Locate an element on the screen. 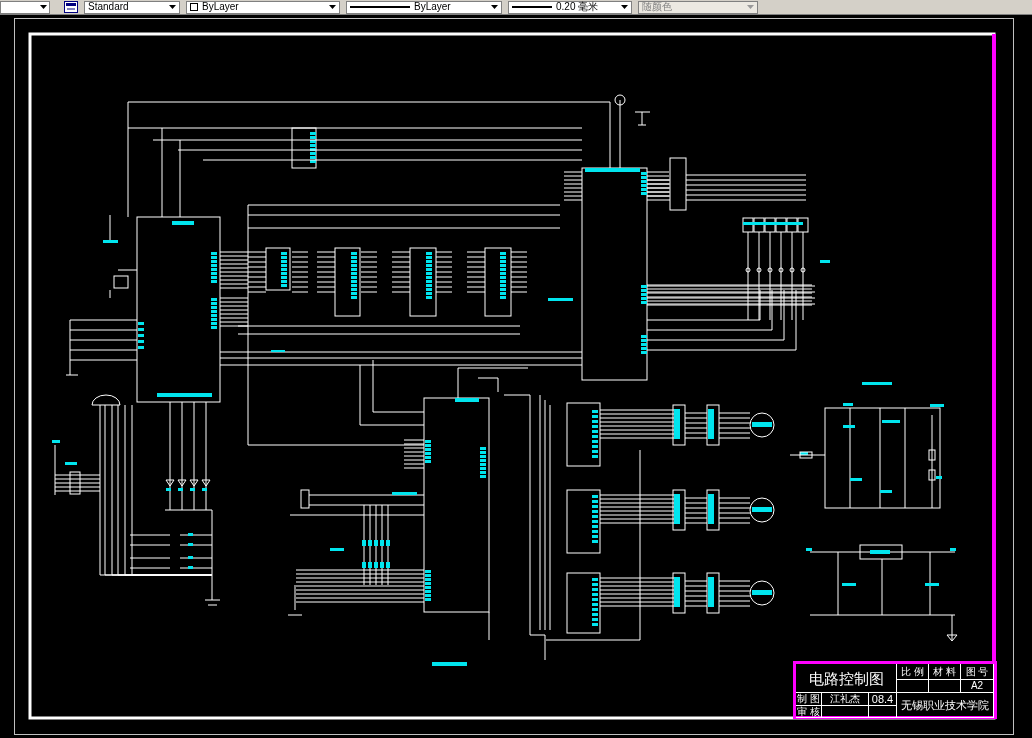  header-label: 材 料 is located at coordinates (944, 671).